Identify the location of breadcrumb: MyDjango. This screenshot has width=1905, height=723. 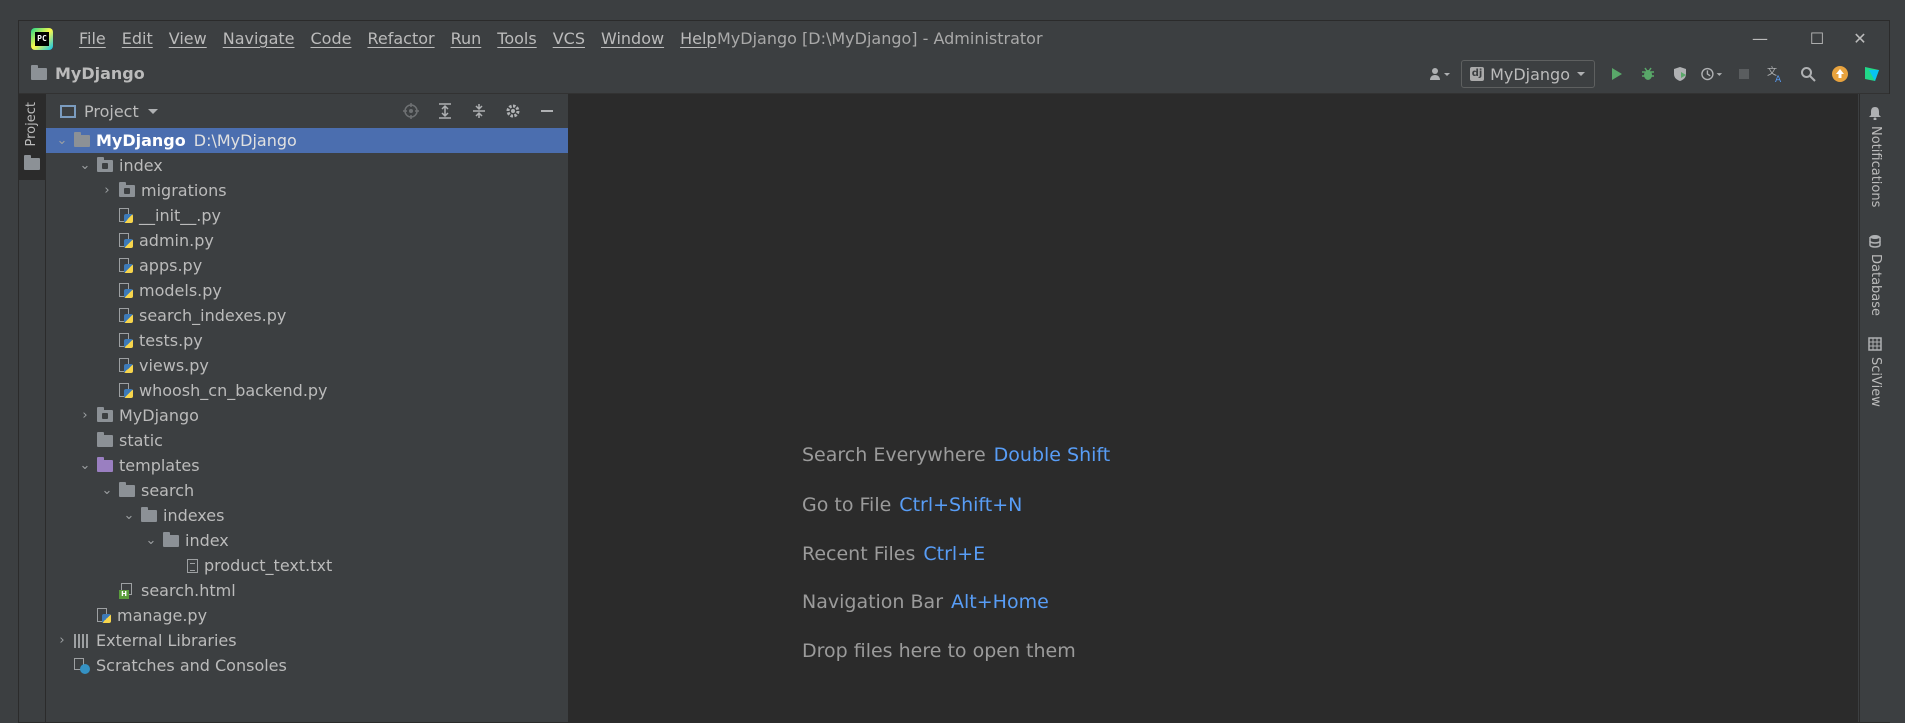
(88, 73).